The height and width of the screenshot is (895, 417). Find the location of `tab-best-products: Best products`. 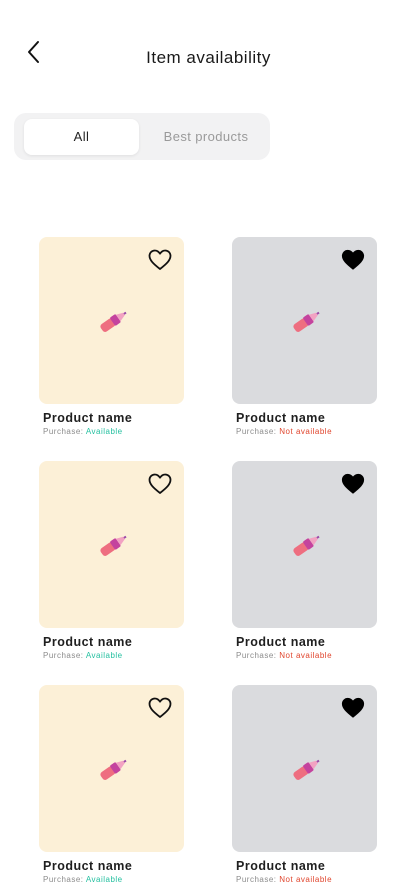

tab-best-products: Best products is located at coordinates (206, 137).